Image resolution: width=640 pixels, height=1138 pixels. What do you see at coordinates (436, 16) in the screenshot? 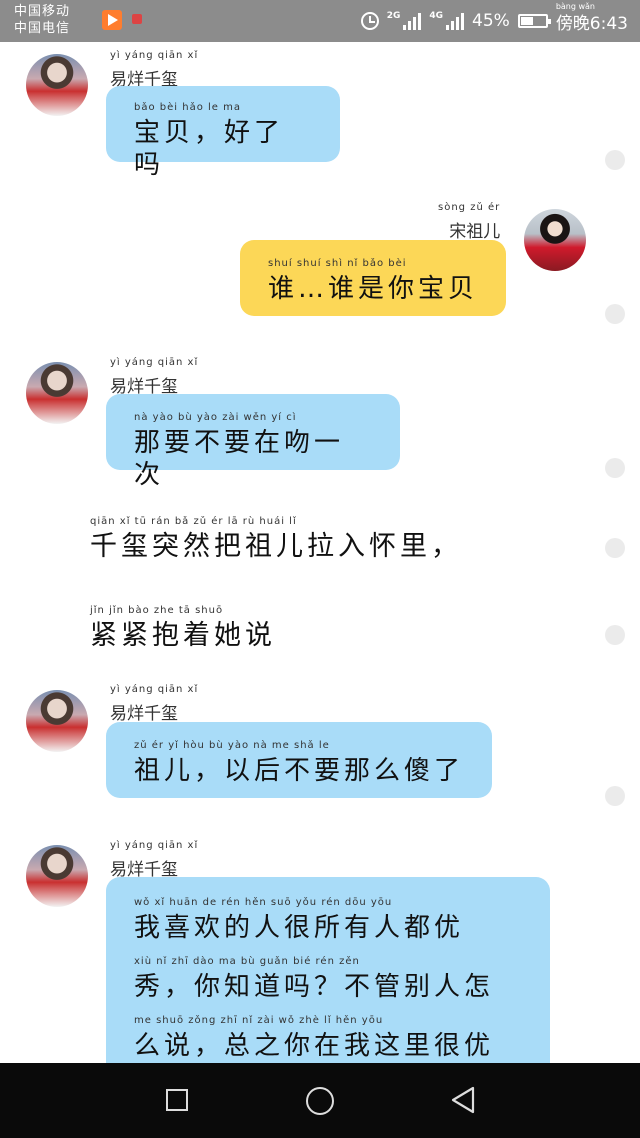
I see `network-type-2: 4G` at bounding box center [436, 16].